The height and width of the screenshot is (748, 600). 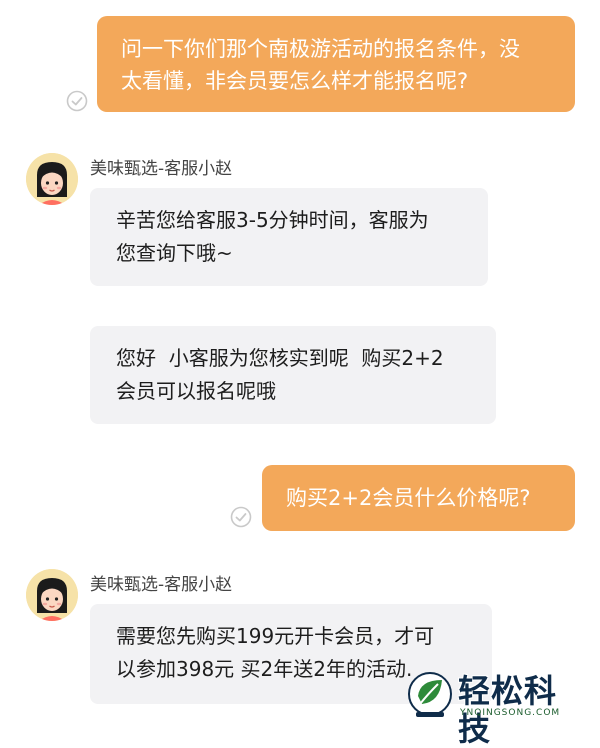 What do you see at coordinates (196, 391) in the screenshot?
I see `message-text-line: 会员可以报名呢哦` at bounding box center [196, 391].